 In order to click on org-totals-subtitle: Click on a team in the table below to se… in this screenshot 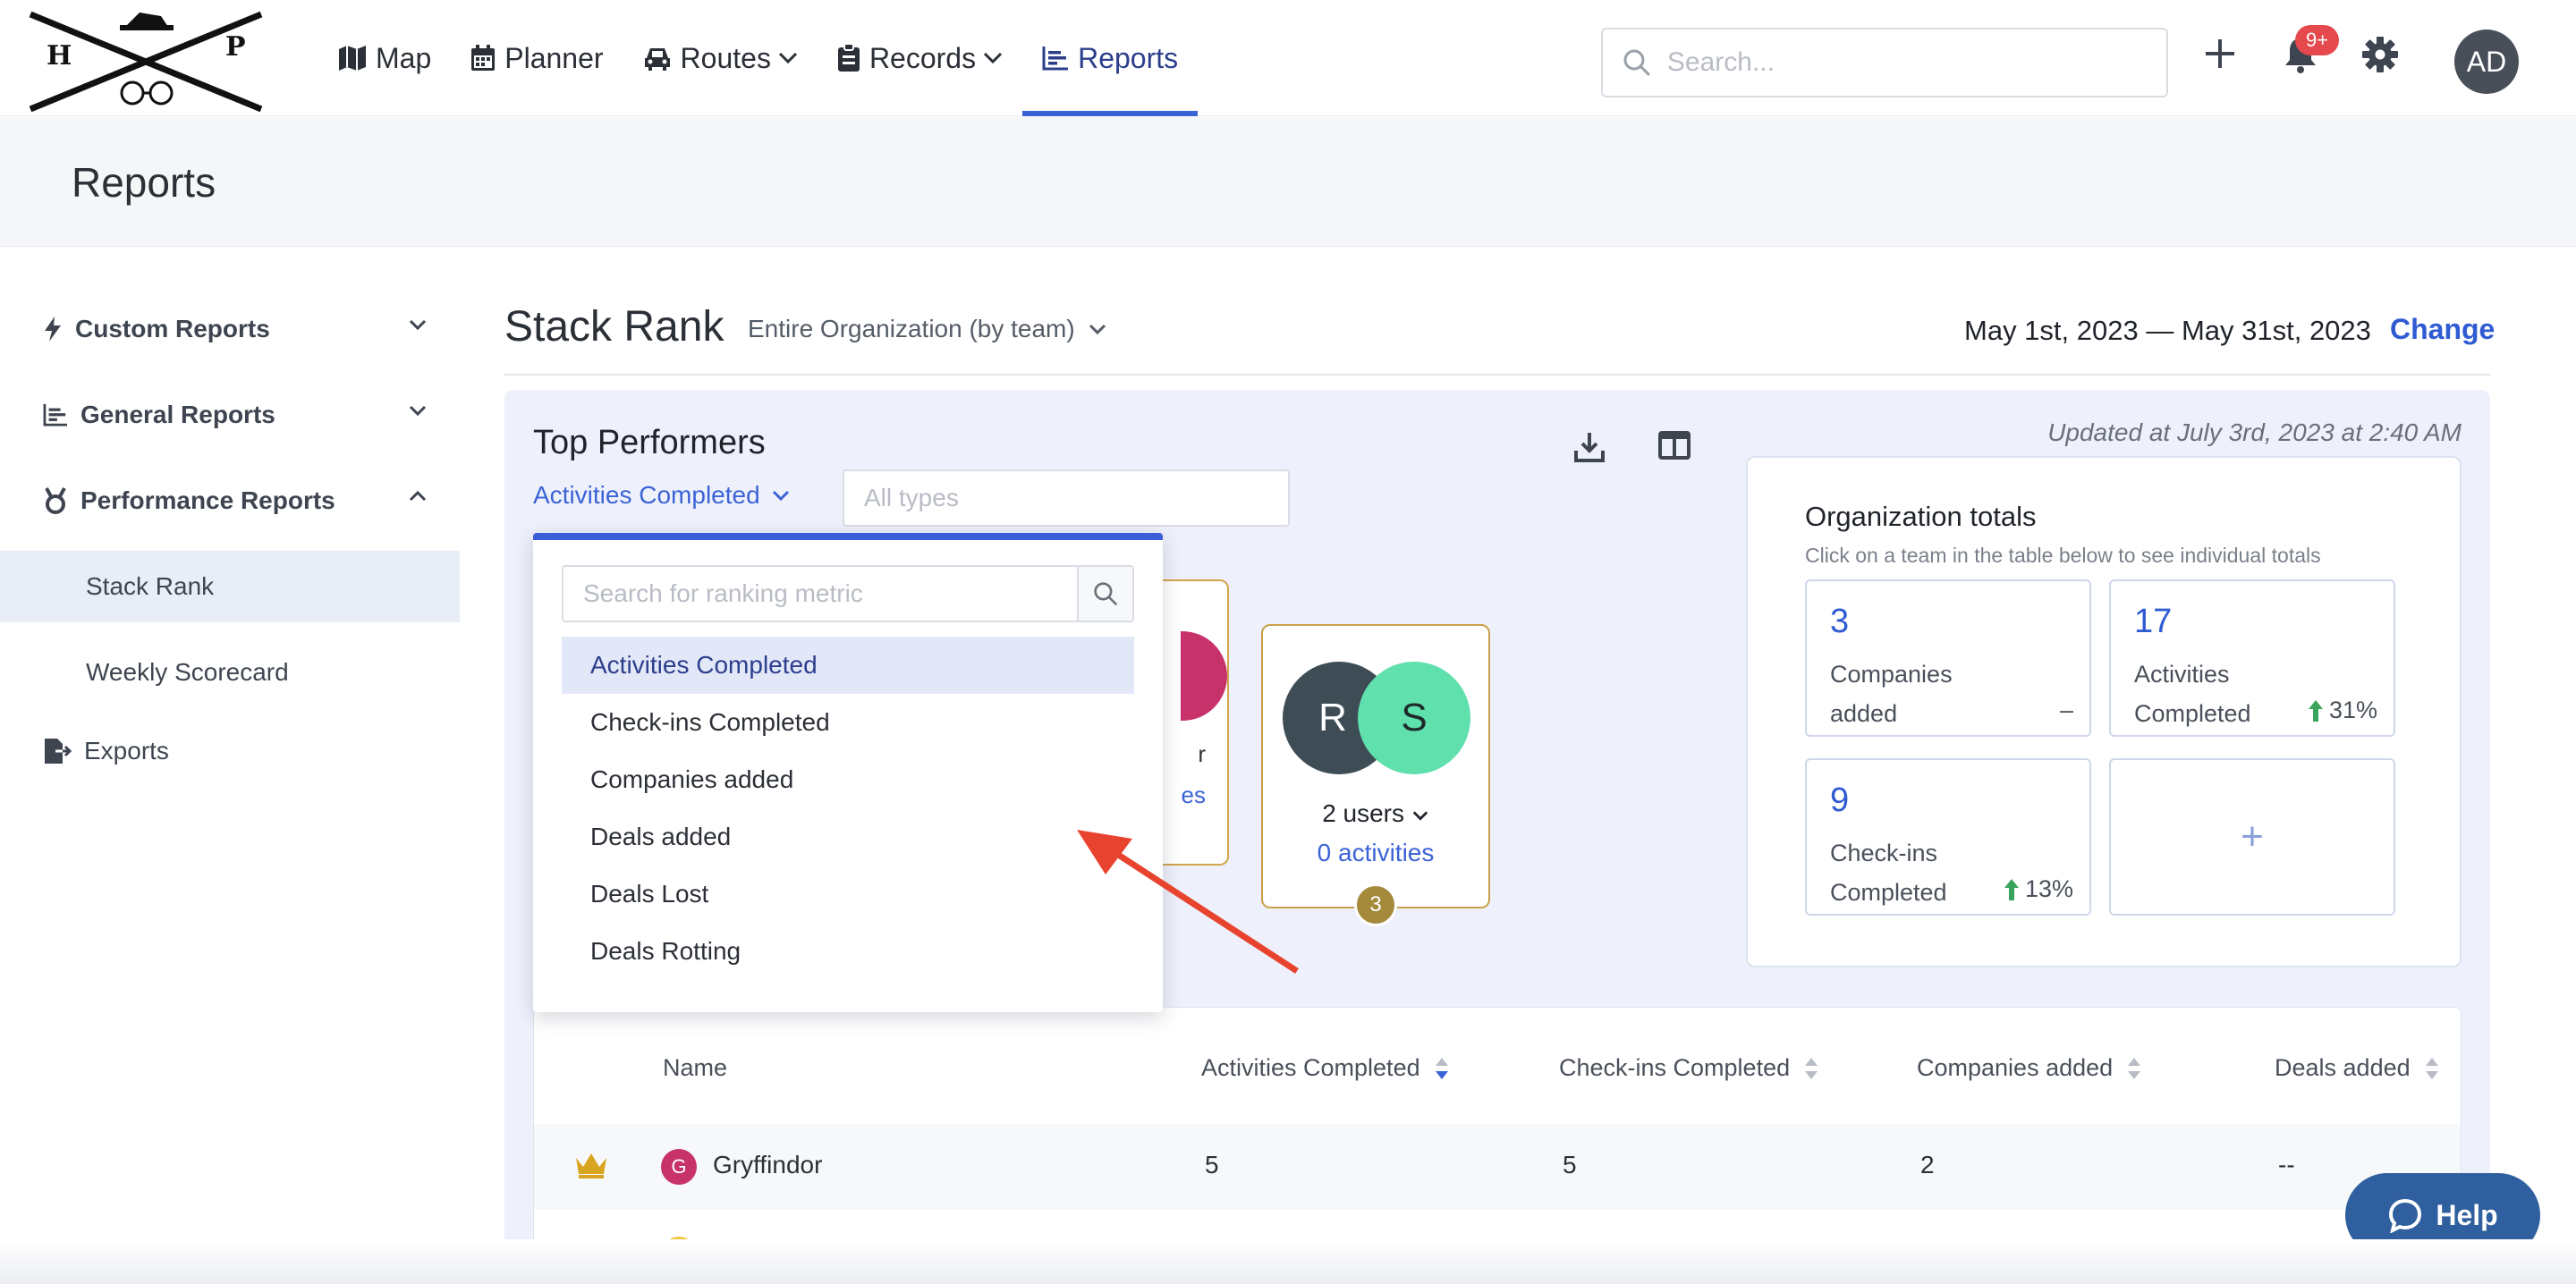, I will do `click(2063, 555)`.